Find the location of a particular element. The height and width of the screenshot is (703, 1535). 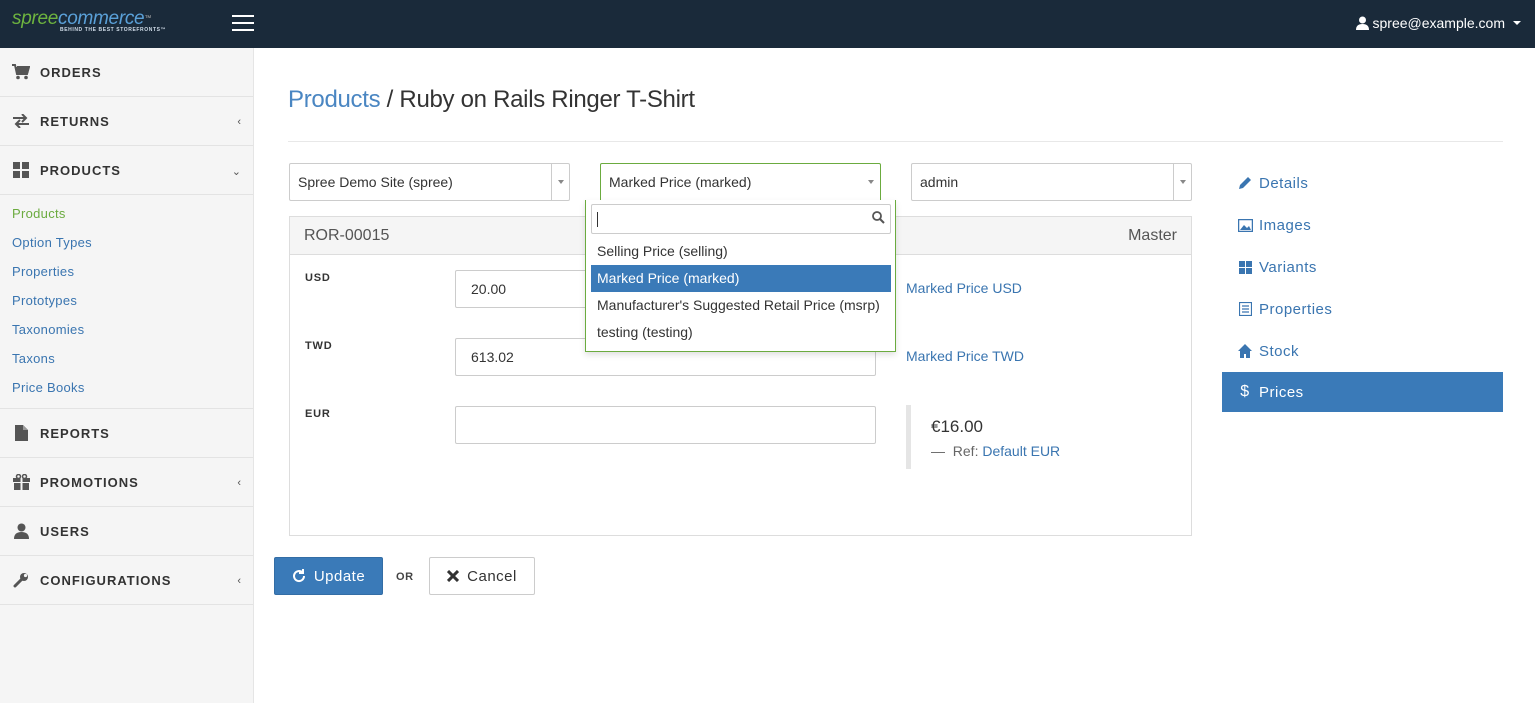

subnav-taxons: Taxons is located at coordinates (126, 358).